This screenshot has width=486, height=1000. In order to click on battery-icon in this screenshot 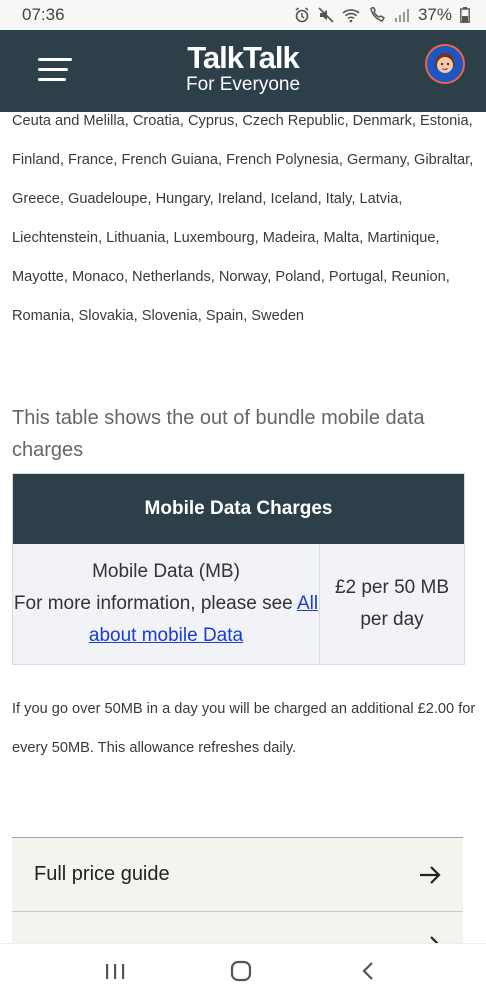, I will do `click(465, 15)`.